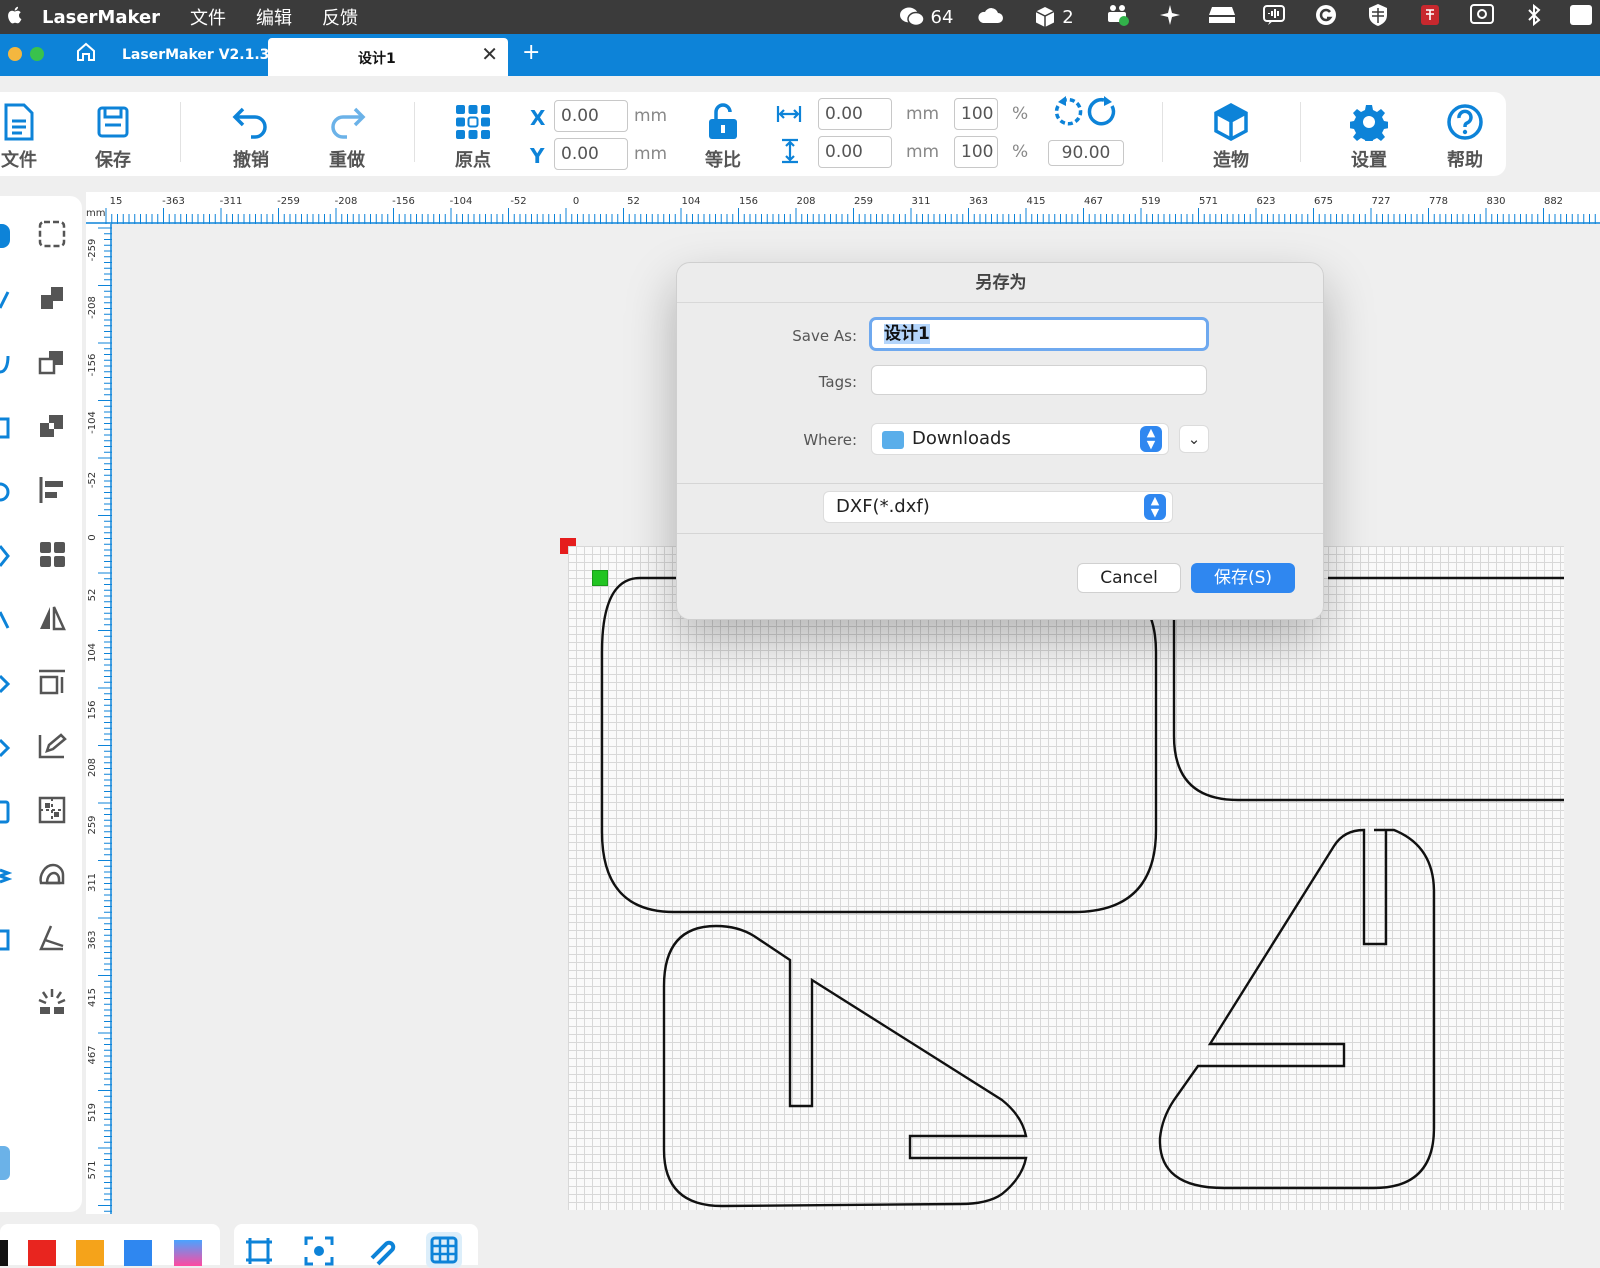  What do you see at coordinates (86, 54) in the screenshot?
I see `home-icon` at bounding box center [86, 54].